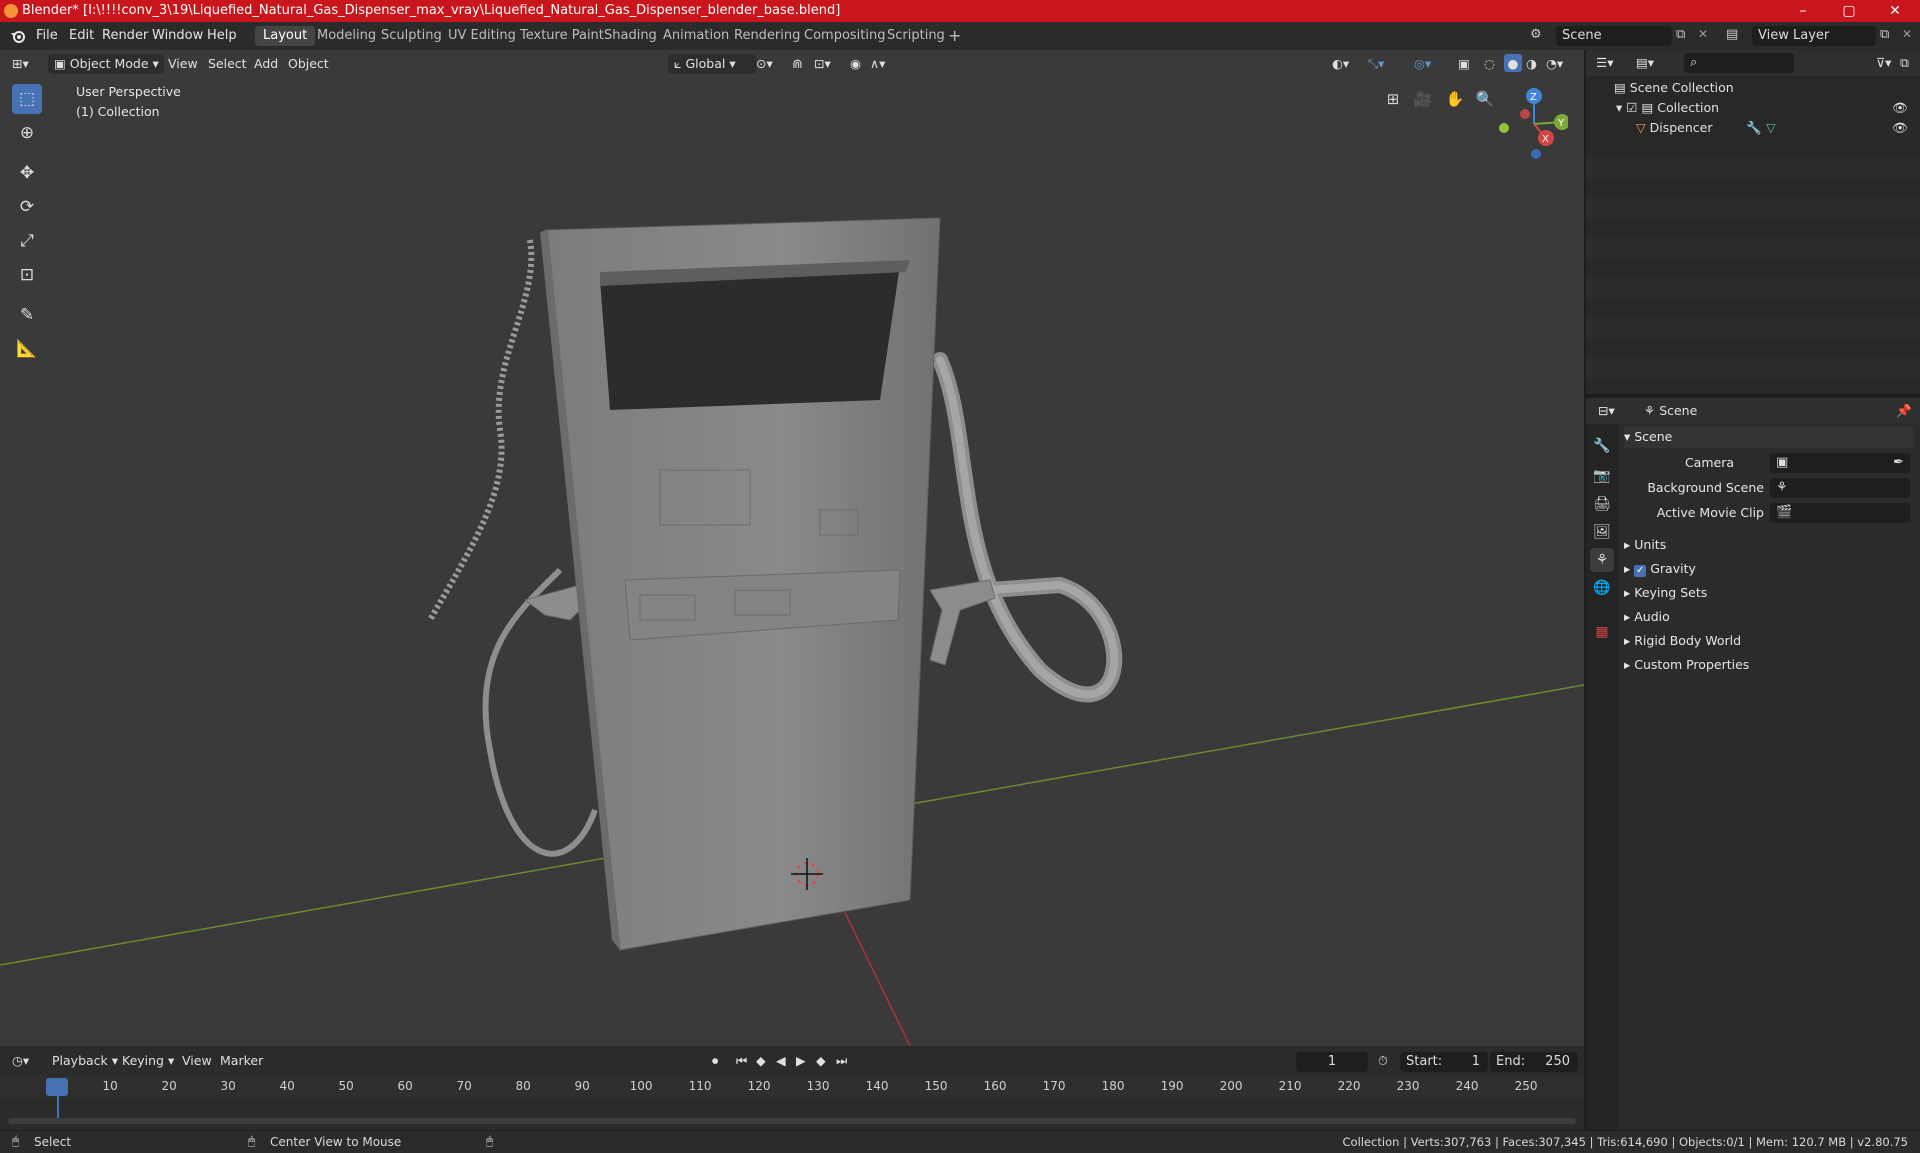 This screenshot has height=1153, width=1920. Describe the element at coordinates (1340, 64) in the screenshot. I see `visibility-icon: ◐▾` at that location.